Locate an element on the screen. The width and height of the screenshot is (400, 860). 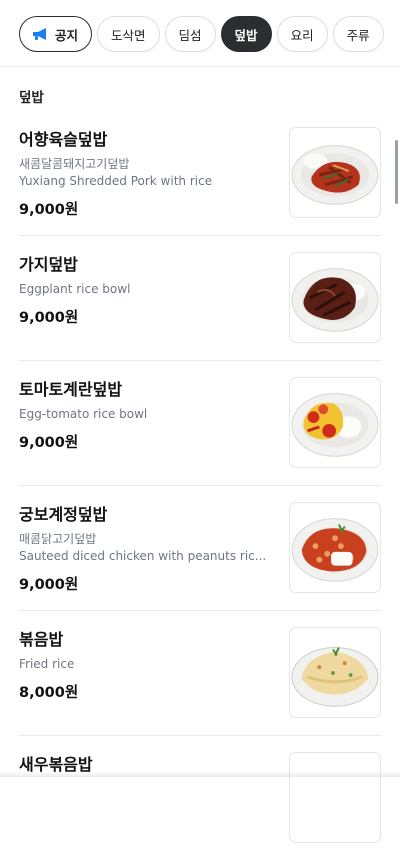
menu-item-desc-en: Egg-tomato rice bowl is located at coordinates (83, 414).